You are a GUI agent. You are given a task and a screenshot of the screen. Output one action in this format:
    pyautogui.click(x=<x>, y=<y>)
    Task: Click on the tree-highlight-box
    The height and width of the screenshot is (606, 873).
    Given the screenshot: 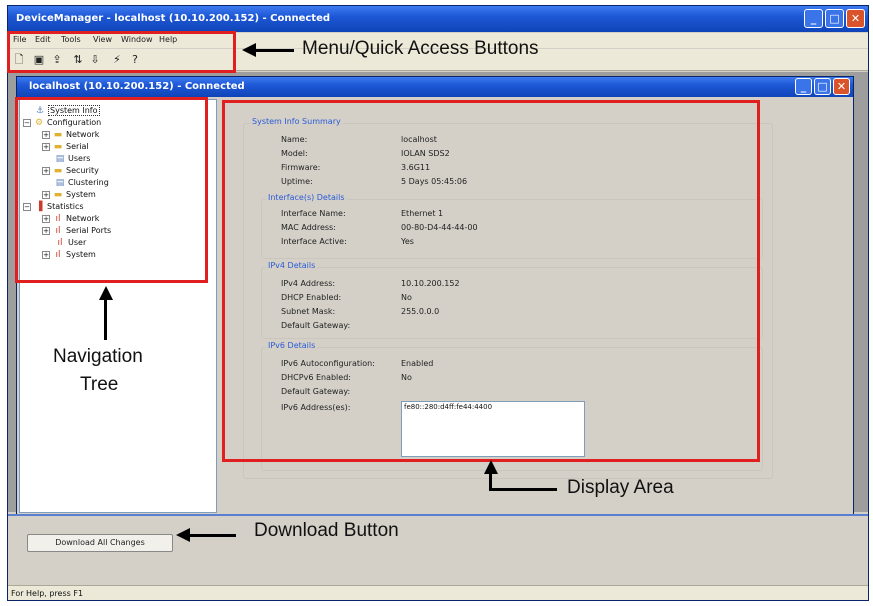 What is the action you would take?
    pyautogui.click(x=111, y=190)
    